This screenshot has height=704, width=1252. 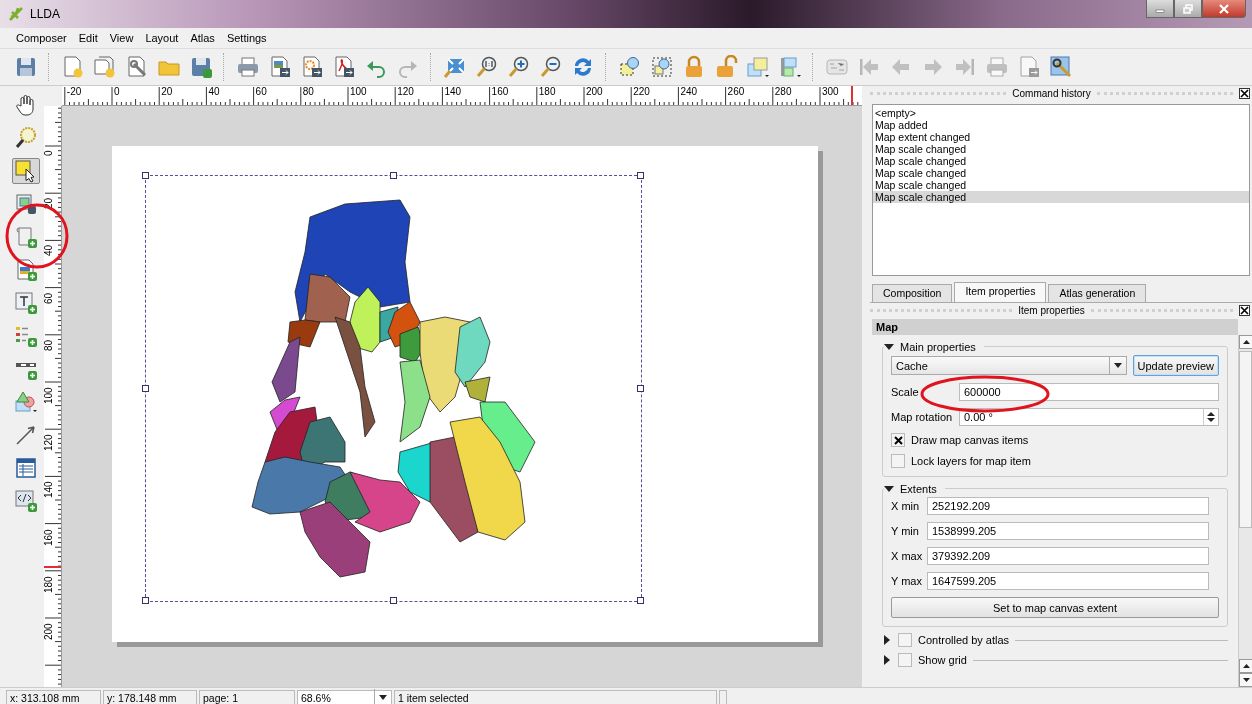 What do you see at coordinates (162, 38) in the screenshot?
I see `menu-item: Layout` at bounding box center [162, 38].